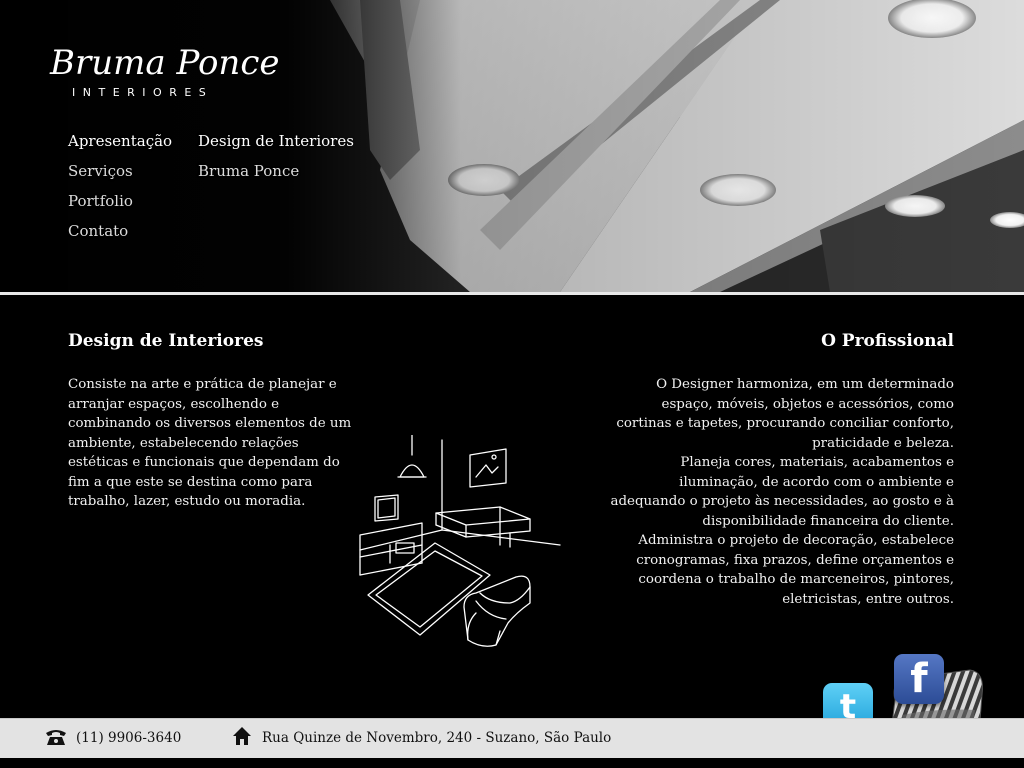 Image resolution: width=1024 pixels, height=768 pixels. What do you see at coordinates (512, 763) in the screenshot?
I see `bottom-strip` at bounding box center [512, 763].